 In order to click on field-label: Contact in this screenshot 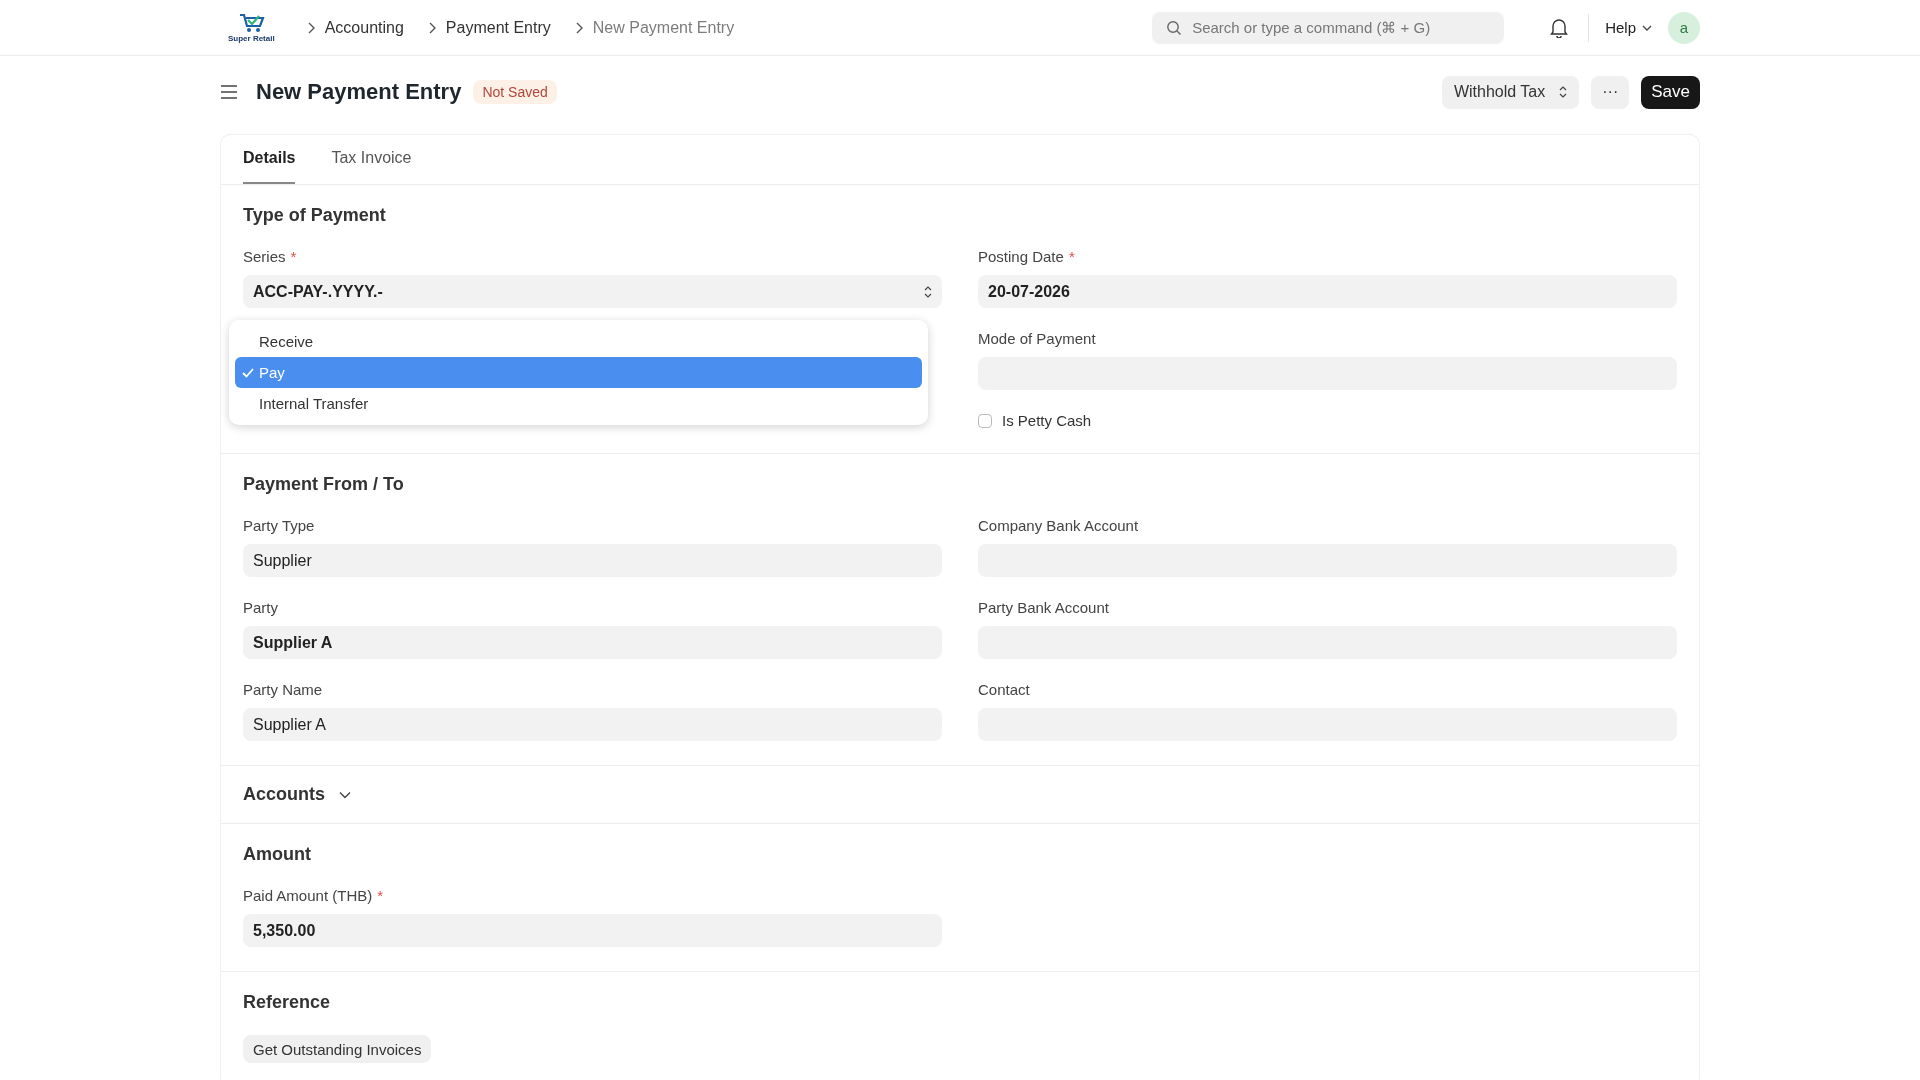, I will do `click(1004, 689)`.